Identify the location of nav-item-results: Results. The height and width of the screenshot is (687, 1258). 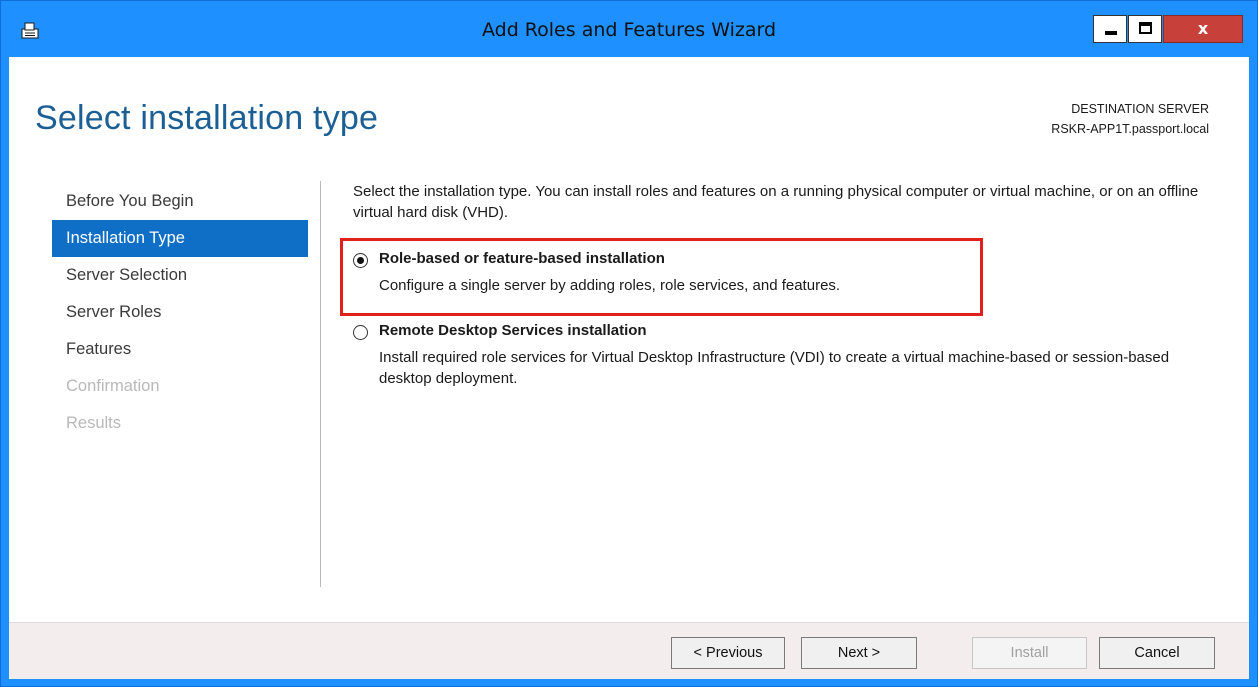
(94, 423).